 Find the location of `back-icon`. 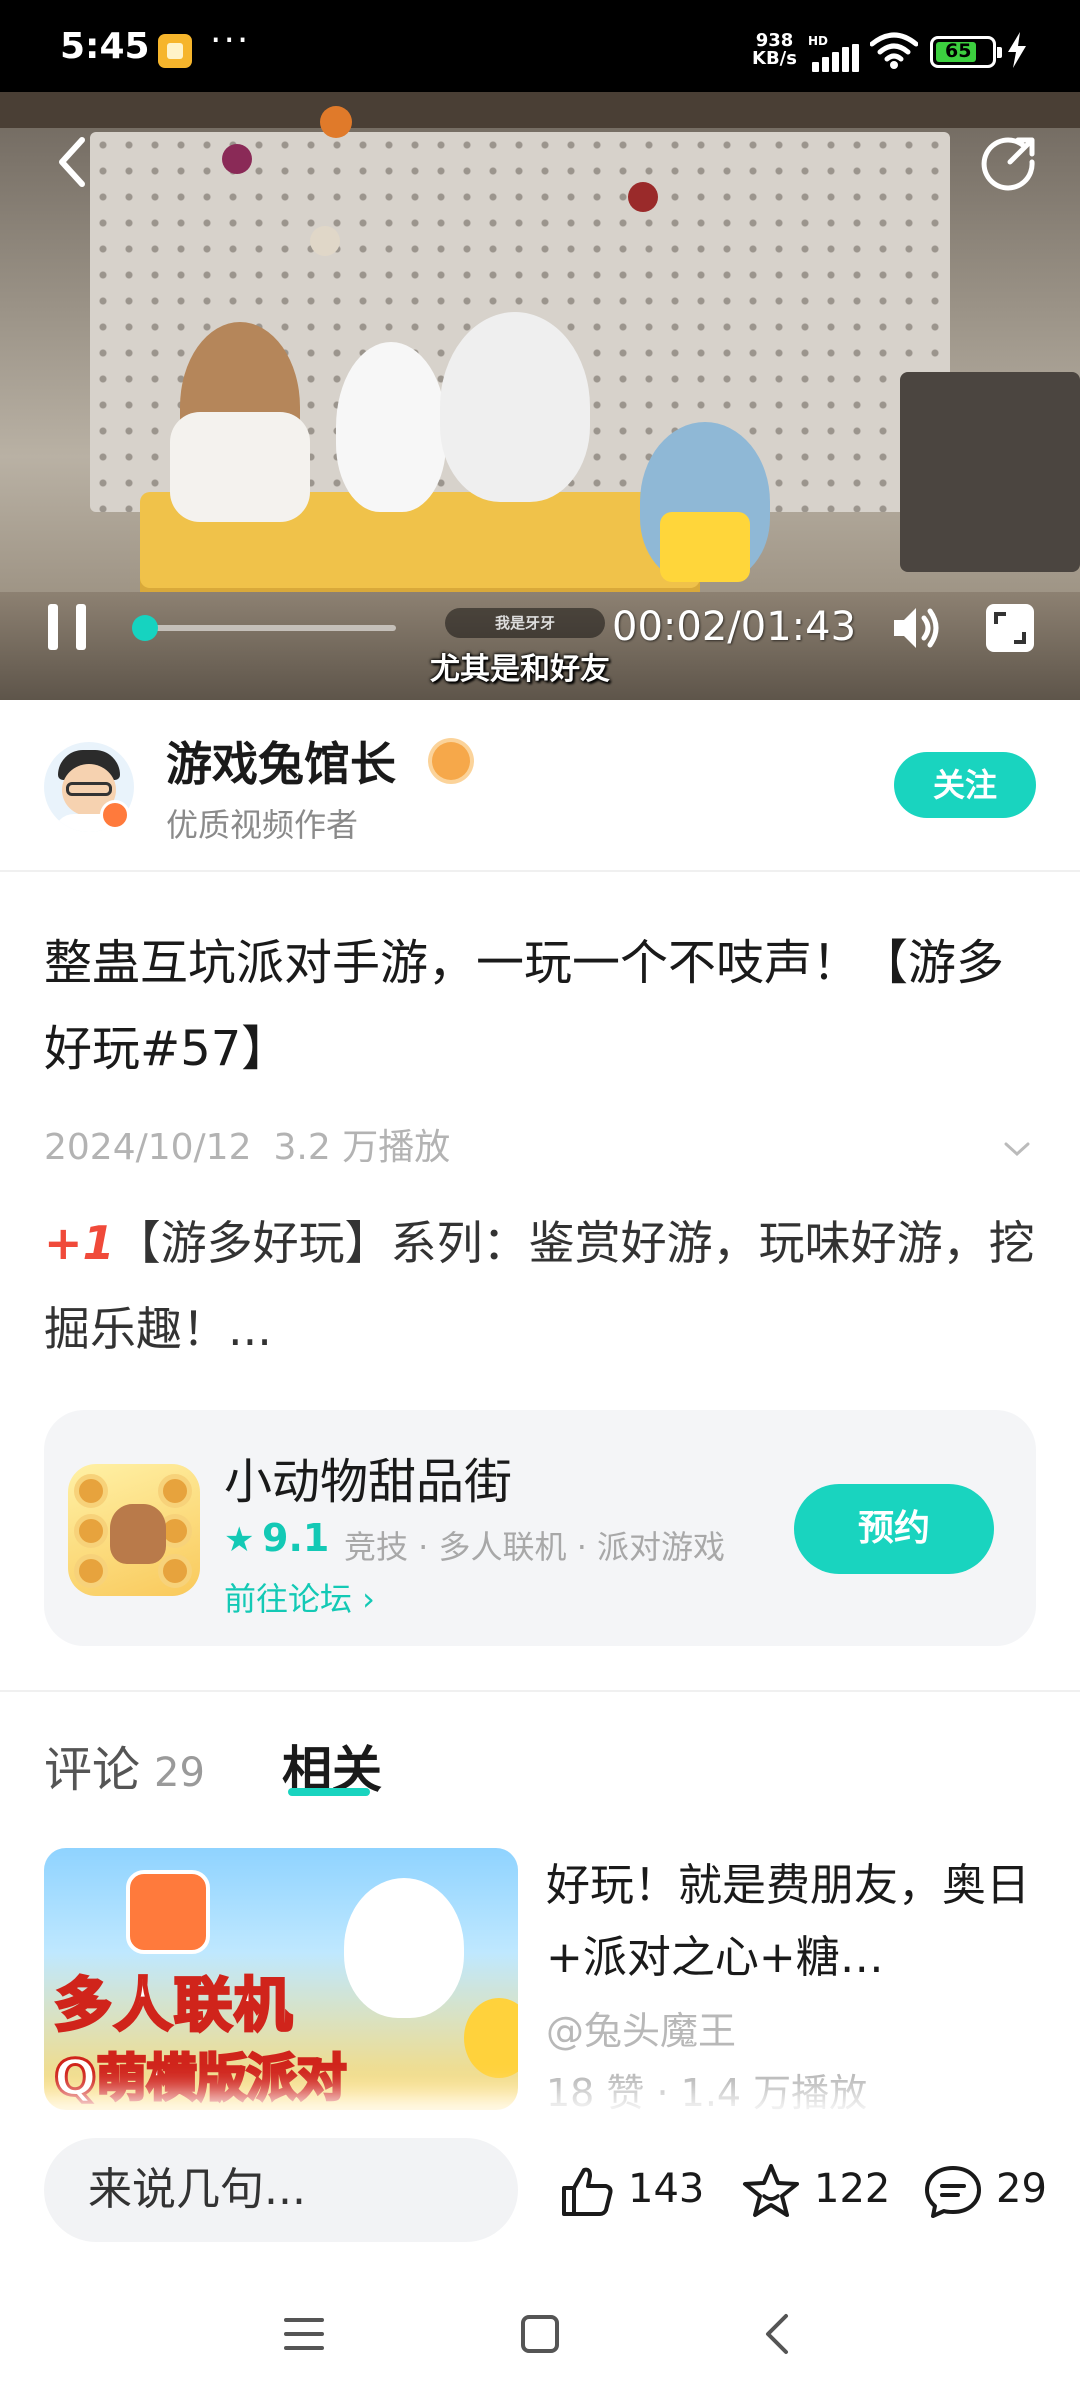

back-icon is located at coordinates (778, 2334).